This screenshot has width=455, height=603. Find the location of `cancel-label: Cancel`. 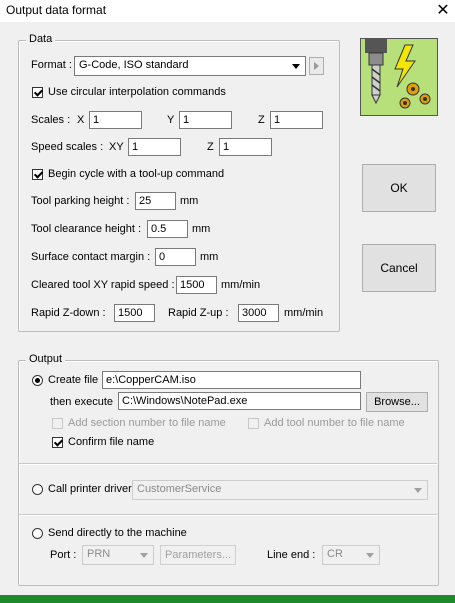

cancel-label: Cancel is located at coordinates (399, 268).